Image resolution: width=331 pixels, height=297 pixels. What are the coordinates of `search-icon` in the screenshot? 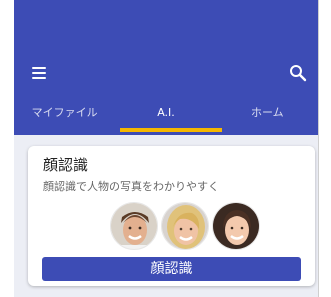 It's located at (298, 73).